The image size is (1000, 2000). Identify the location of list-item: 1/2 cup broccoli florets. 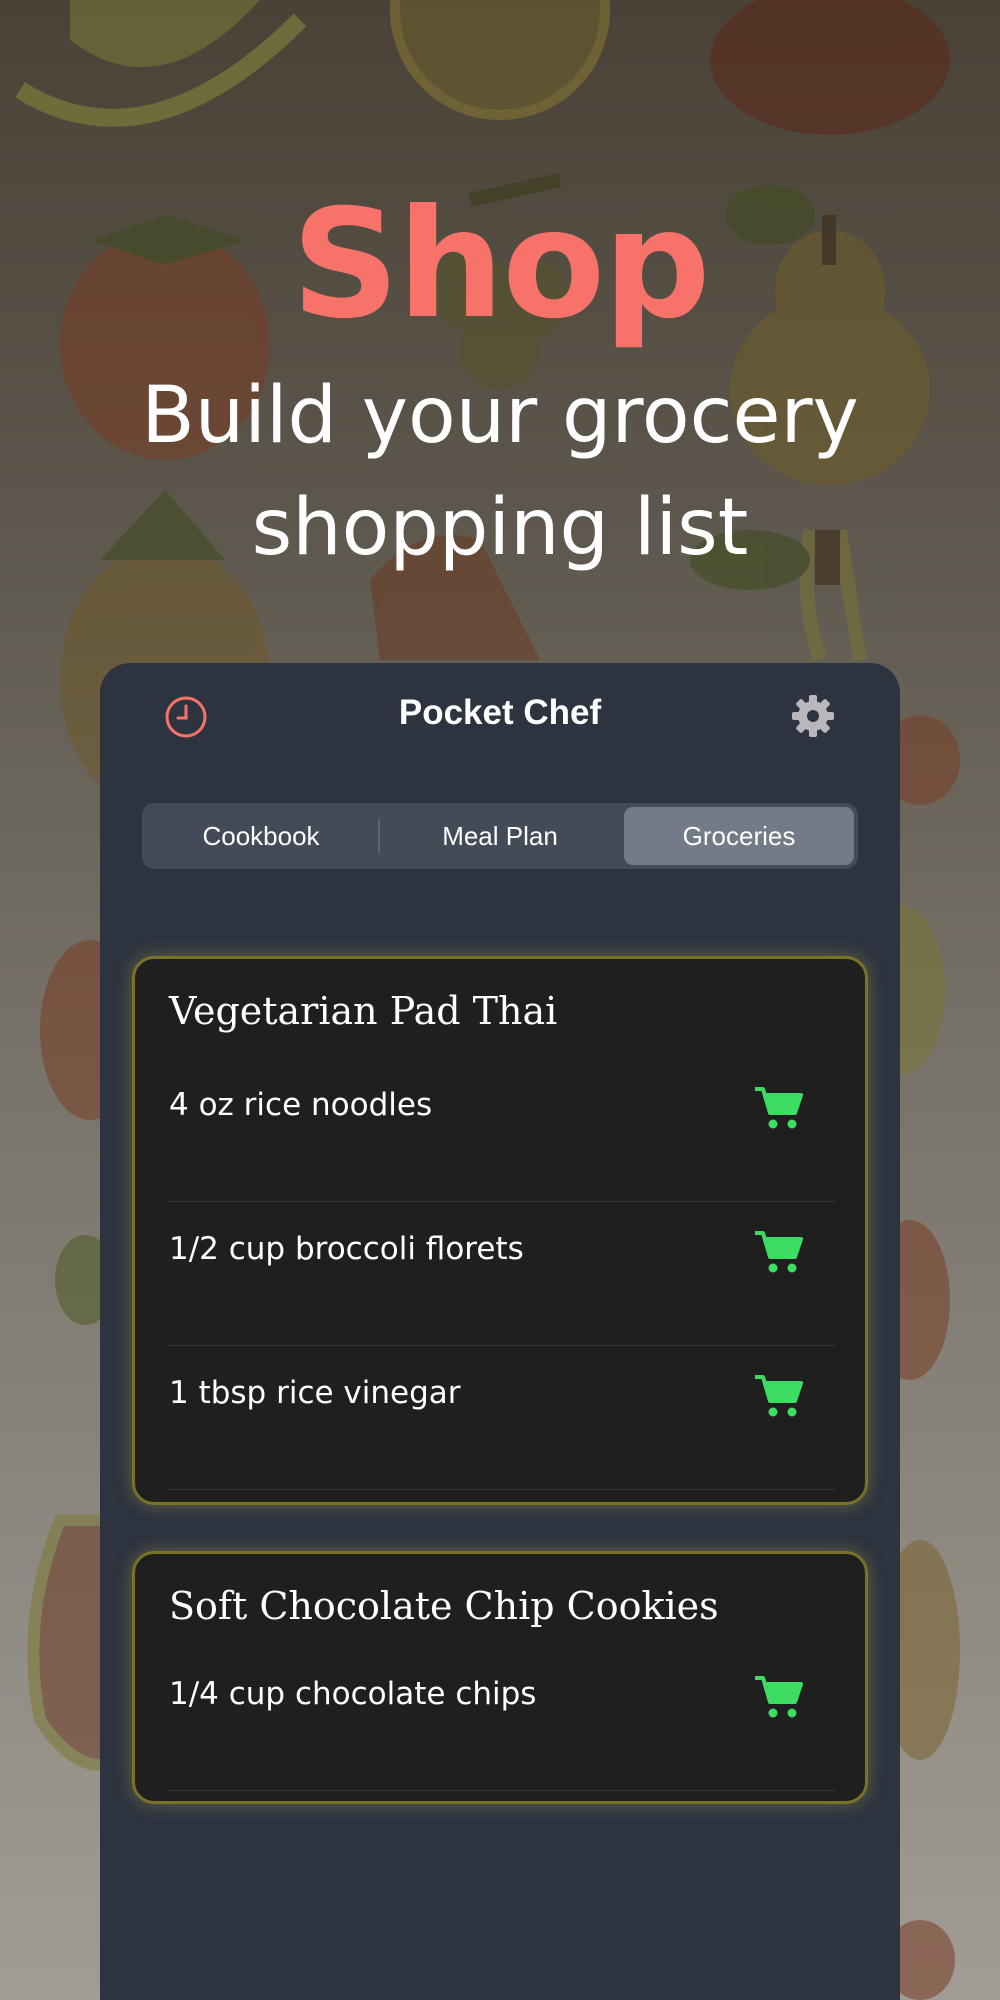
(502, 1273).